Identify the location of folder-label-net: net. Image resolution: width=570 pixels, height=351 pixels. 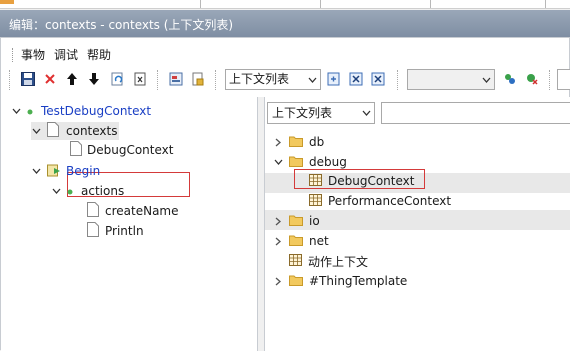
(319, 241).